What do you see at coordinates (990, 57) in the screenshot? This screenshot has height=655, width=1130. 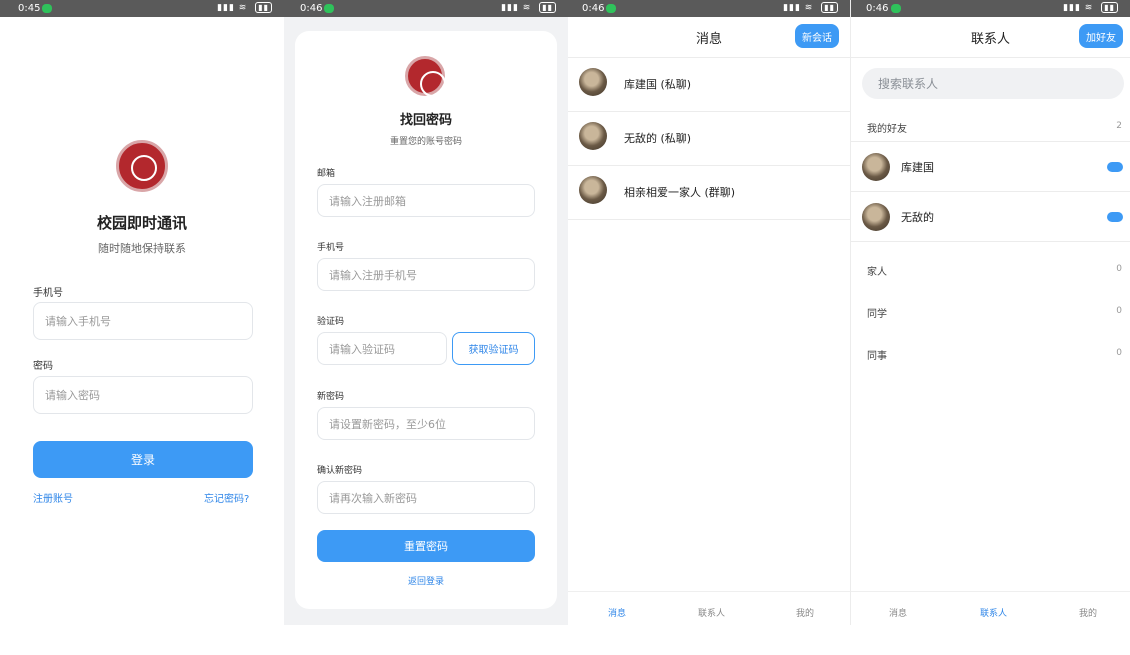 I see `header-divider` at bounding box center [990, 57].